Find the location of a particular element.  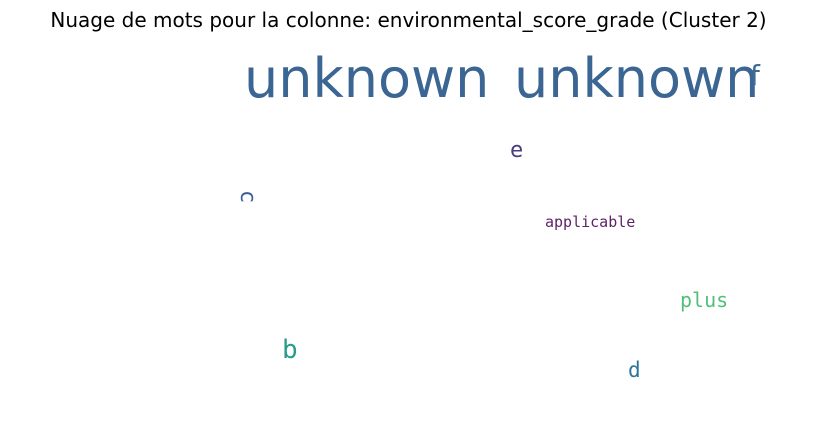

word-e-3: e is located at coordinates (517, 150).